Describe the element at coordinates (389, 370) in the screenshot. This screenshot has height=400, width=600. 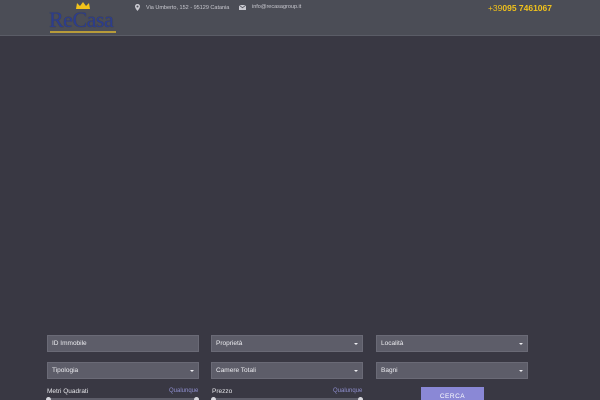
I see `bagni-label: Bagni` at that location.